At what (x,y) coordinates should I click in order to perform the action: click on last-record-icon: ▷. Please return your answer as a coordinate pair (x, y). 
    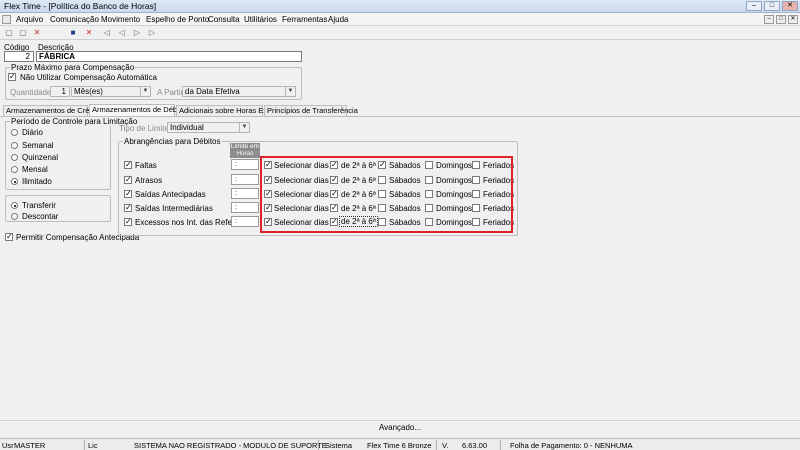
    Looking at the image, I should click on (152, 33).